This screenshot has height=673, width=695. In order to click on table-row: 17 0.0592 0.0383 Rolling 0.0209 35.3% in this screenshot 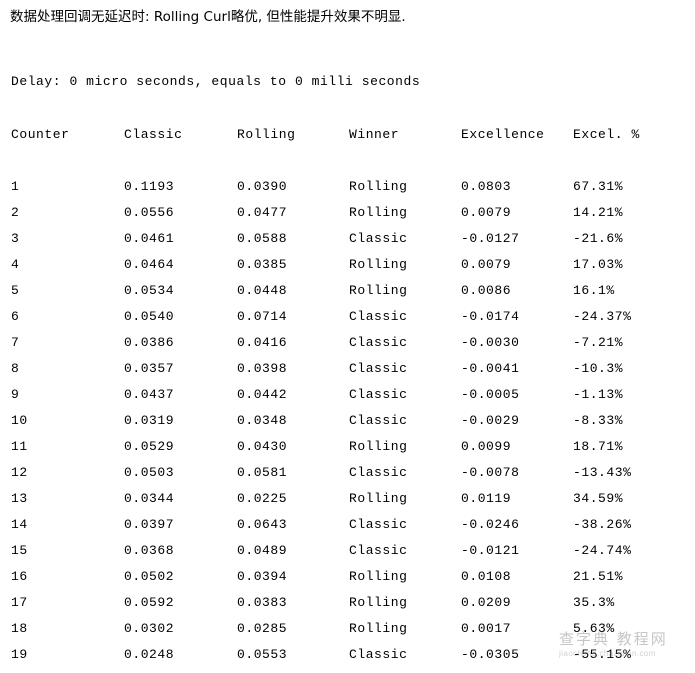, I will do `click(347, 608)`.